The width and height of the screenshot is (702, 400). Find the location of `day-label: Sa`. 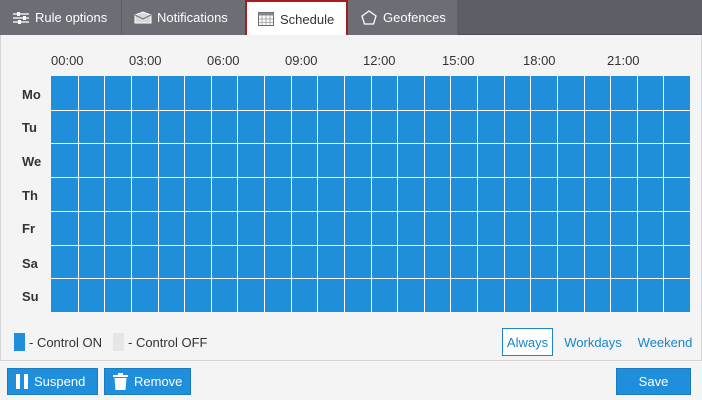

day-label: Sa is located at coordinates (30, 263).